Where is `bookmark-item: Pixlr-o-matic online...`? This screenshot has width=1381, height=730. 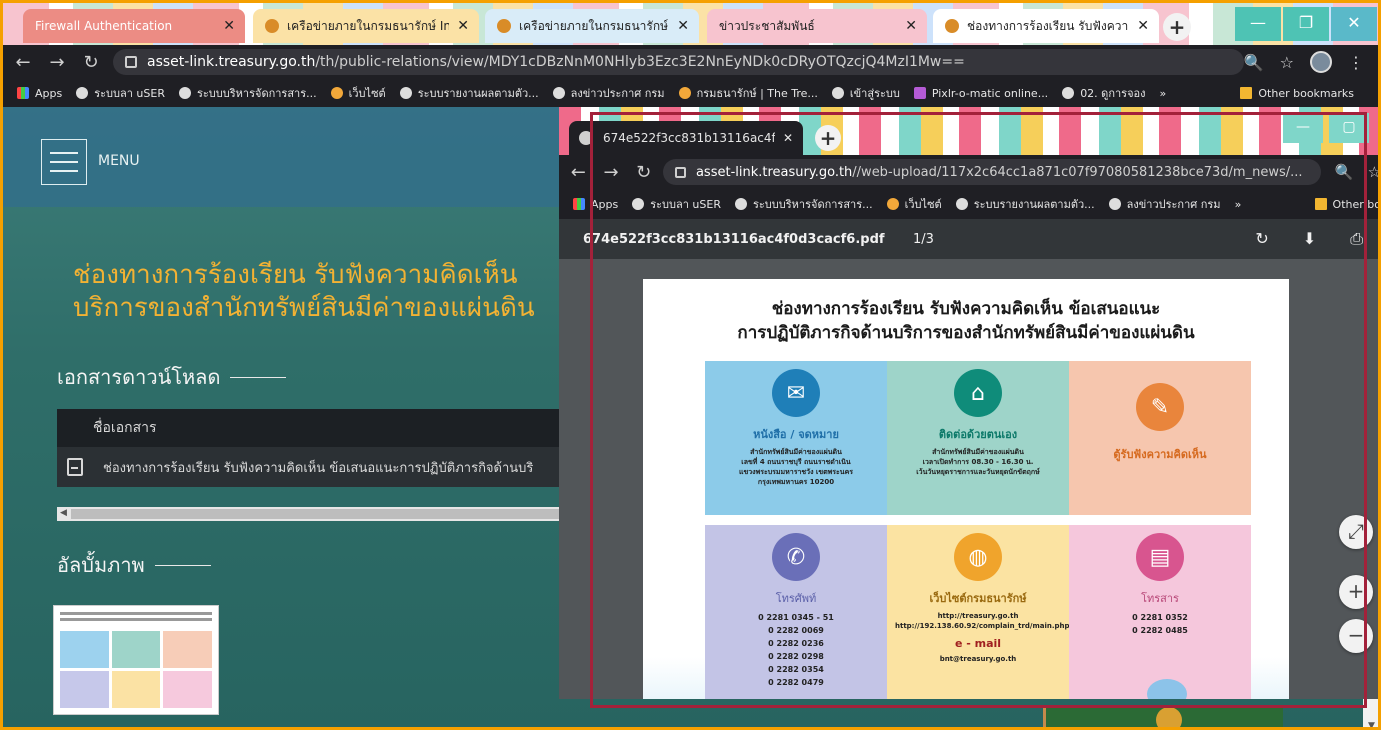 bookmark-item: Pixlr-o-matic online... is located at coordinates (980, 93).